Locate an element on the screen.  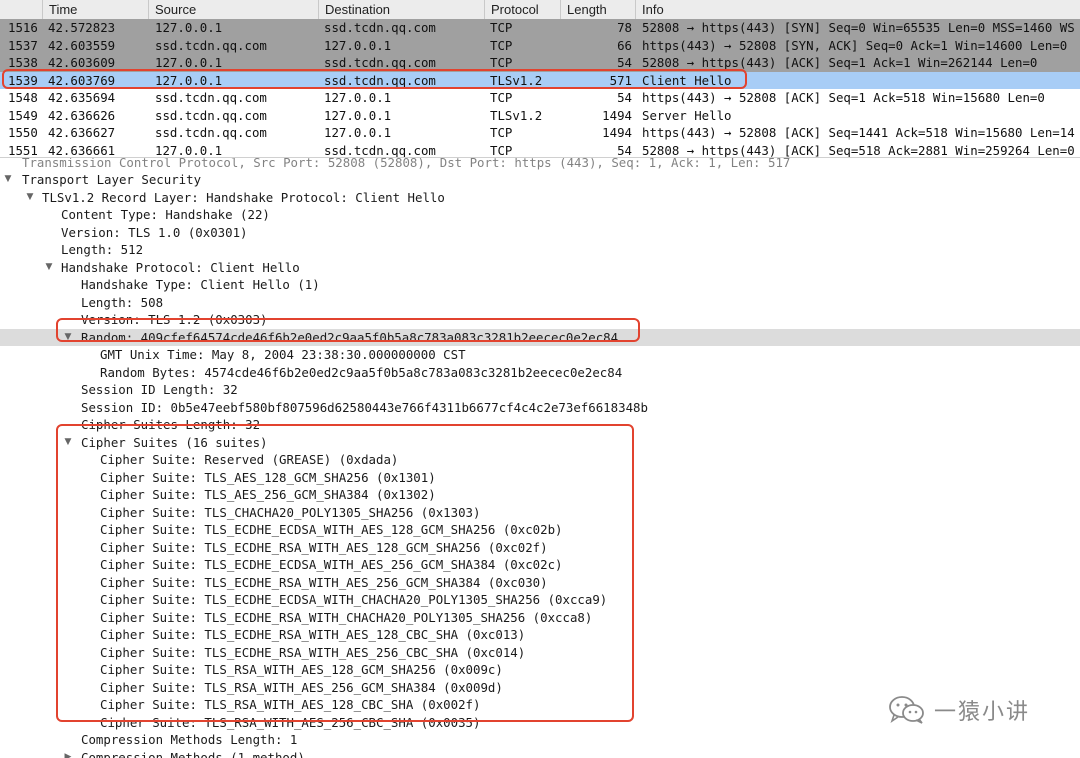
packet-cell-time: 42.636661 is located at coordinates (82, 150).